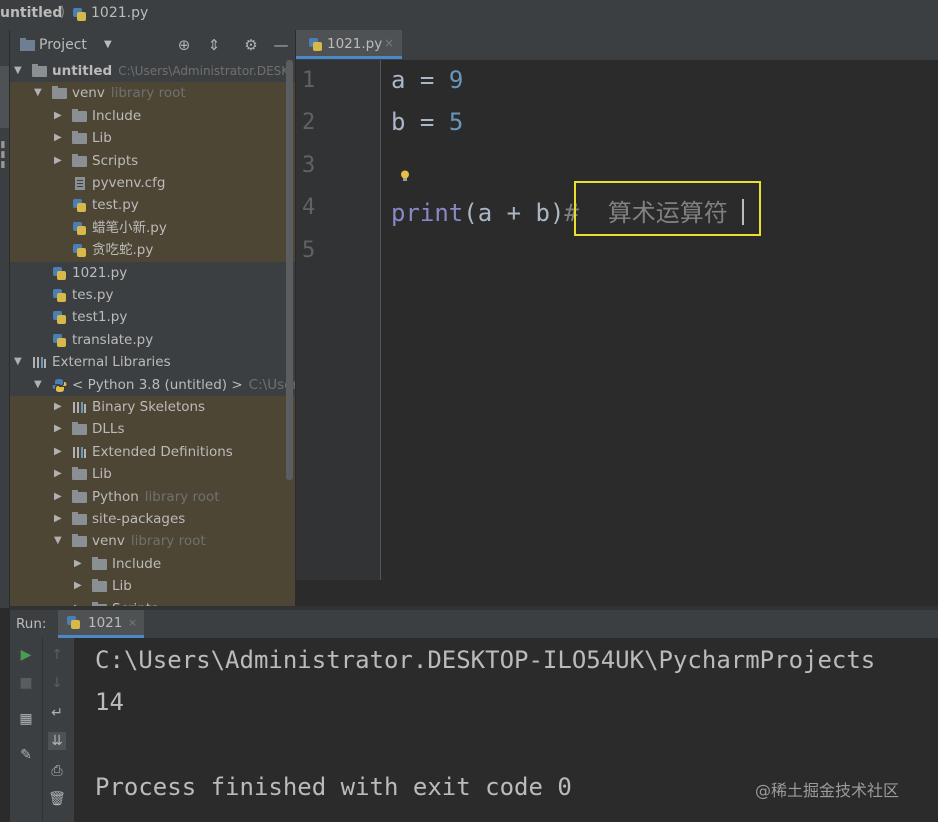 The width and height of the screenshot is (938, 822). What do you see at coordinates (456, 80) in the screenshot?
I see `number-literal: 9` at bounding box center [456, 80].